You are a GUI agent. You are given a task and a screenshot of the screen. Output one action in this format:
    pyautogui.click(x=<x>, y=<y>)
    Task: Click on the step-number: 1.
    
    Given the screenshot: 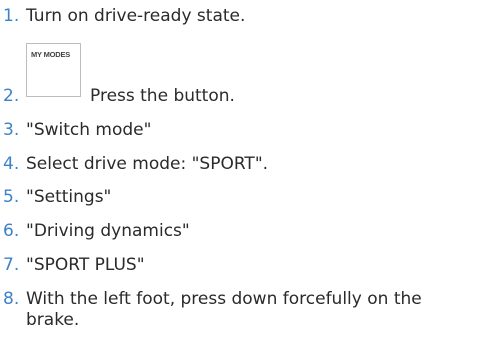 What is the action you would take?
    pyautogui.click(x=11, y=16)
    